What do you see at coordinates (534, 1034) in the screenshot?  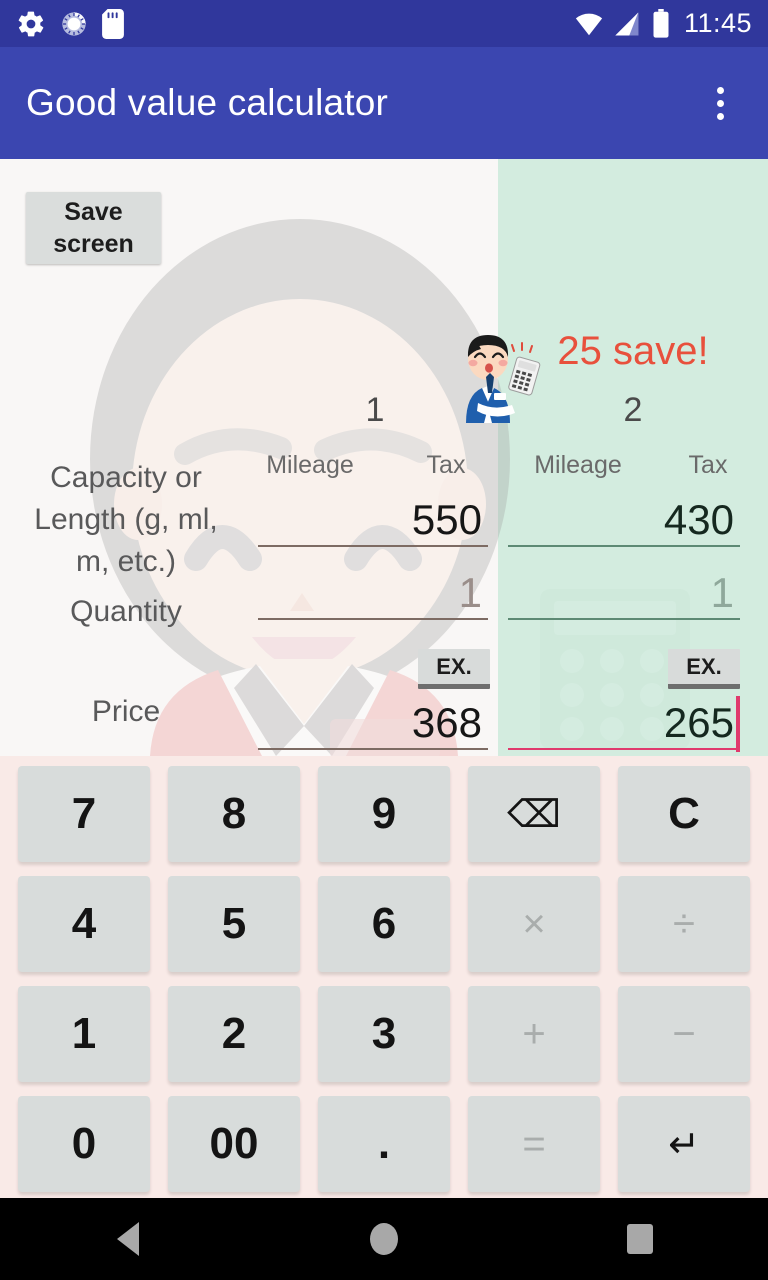 I see `key-plus: +` at bounding box center [534, 1034].